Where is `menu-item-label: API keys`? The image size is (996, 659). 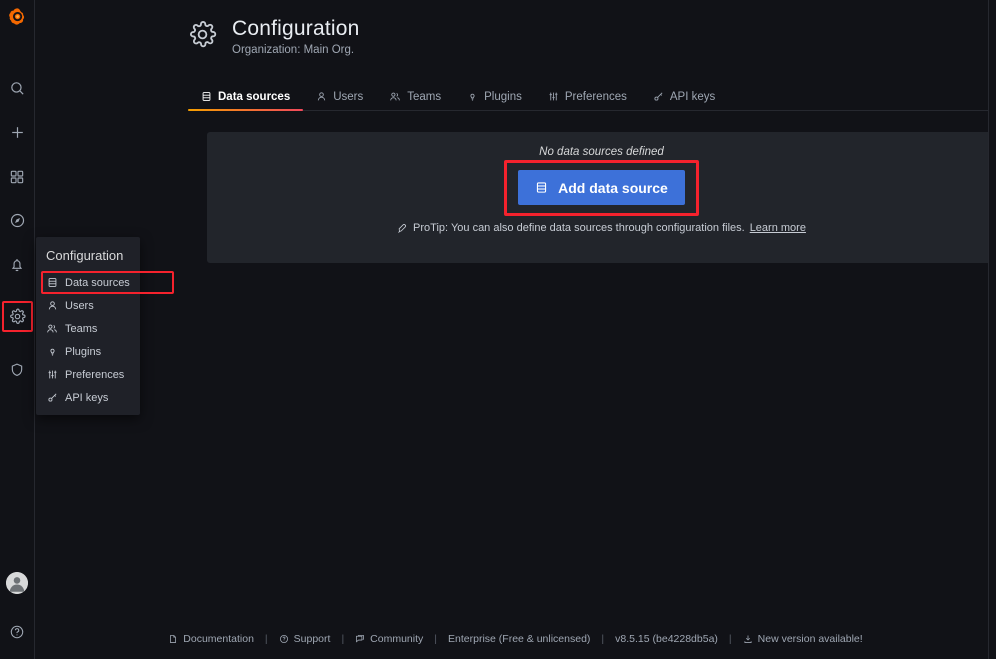
menu-item-label: API keys is located at coordinates (87, 397).